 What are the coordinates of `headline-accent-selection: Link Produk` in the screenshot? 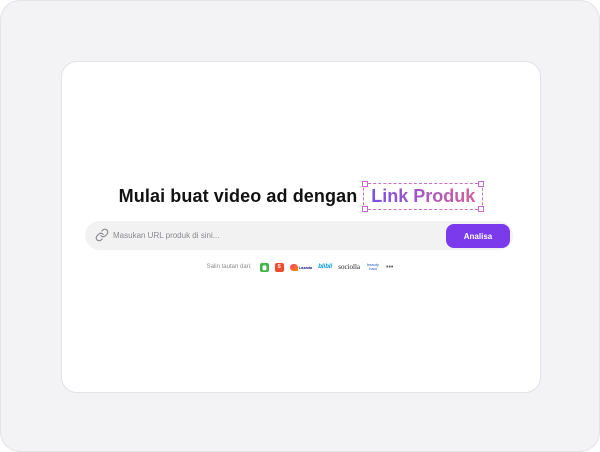 It's located at (423, 196).